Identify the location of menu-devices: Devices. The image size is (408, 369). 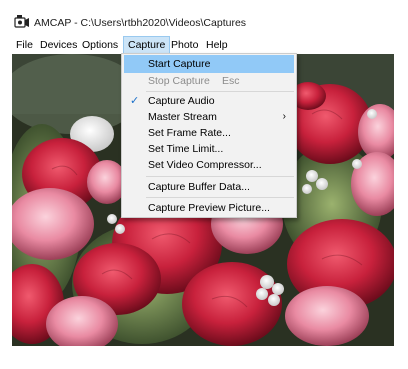
(58, 45).